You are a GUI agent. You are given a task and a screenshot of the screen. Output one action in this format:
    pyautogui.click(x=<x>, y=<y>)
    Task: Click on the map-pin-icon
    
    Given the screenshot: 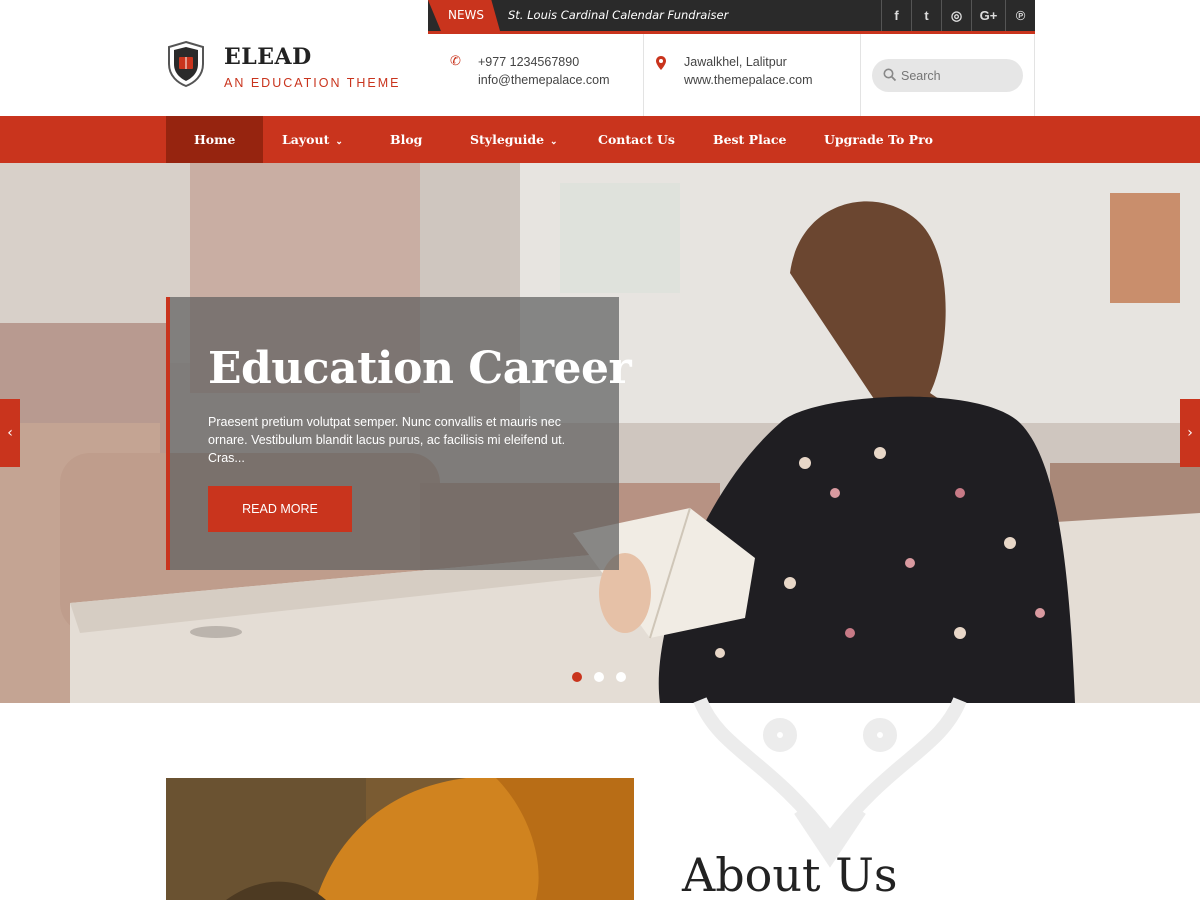 What is the action you would take?
    pyautogui.click(x=661, y=63)
    